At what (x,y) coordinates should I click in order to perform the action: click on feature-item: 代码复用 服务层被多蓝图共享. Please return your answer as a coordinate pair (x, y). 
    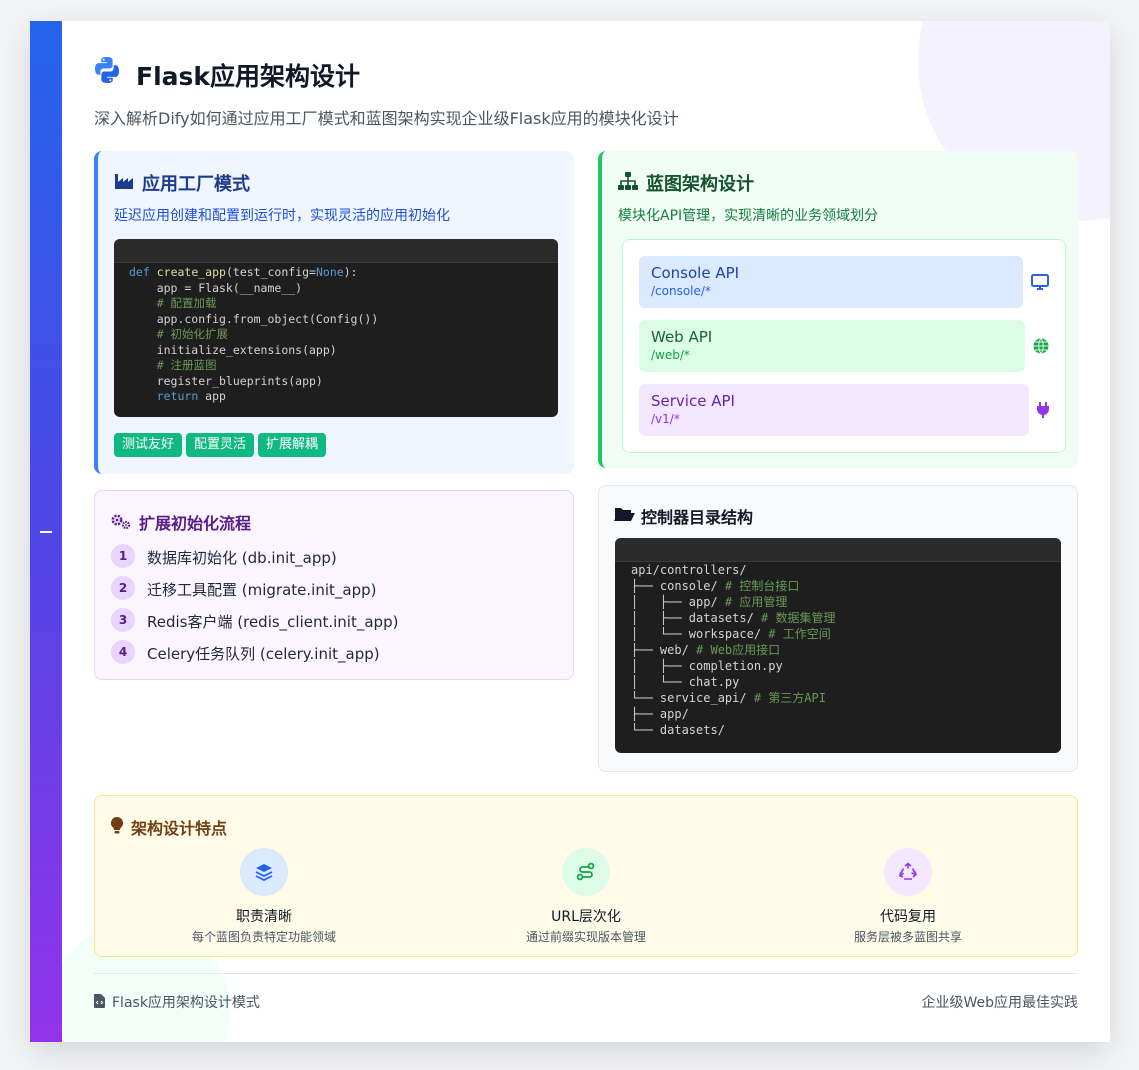
    Looking at the image, I should click on (908, 896).